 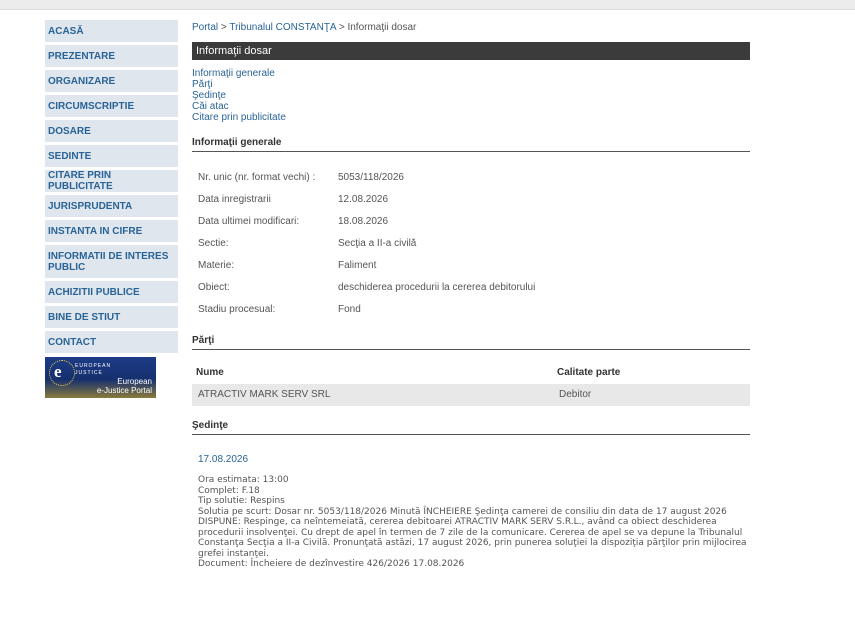 What do you see at coordinates (471, 200) in the screenshot?
I see `info-row: Data inregistrarii 12.08.2026` at bounding box center [471, 200].